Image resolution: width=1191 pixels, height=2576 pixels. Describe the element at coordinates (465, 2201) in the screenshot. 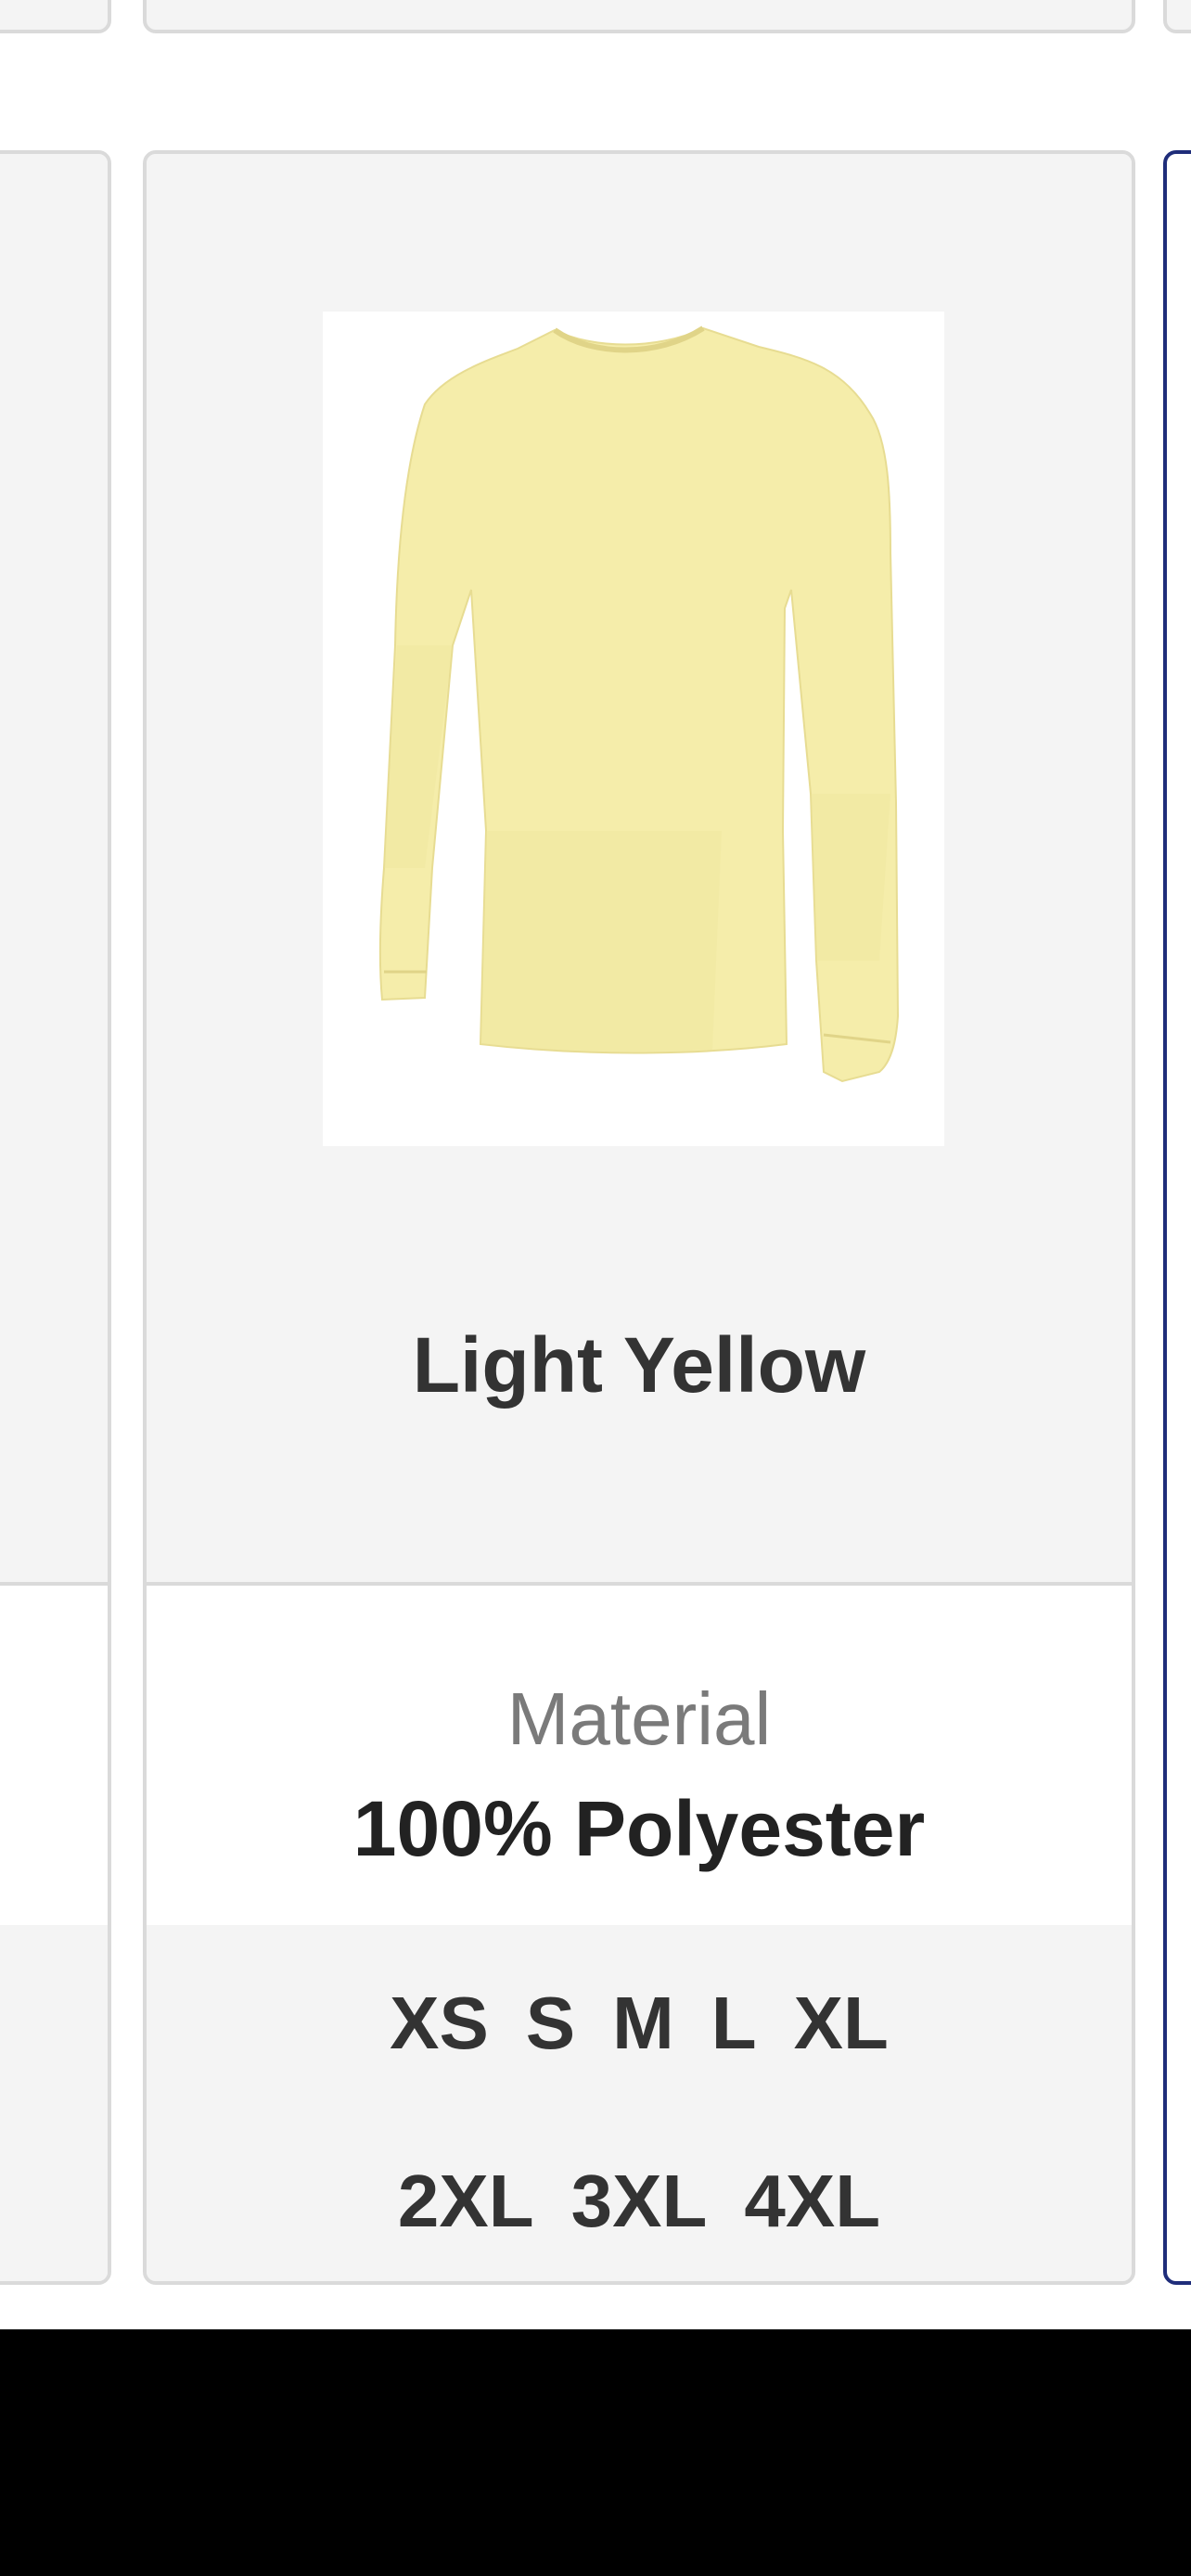

I see `size-label: 2XL` at that location.